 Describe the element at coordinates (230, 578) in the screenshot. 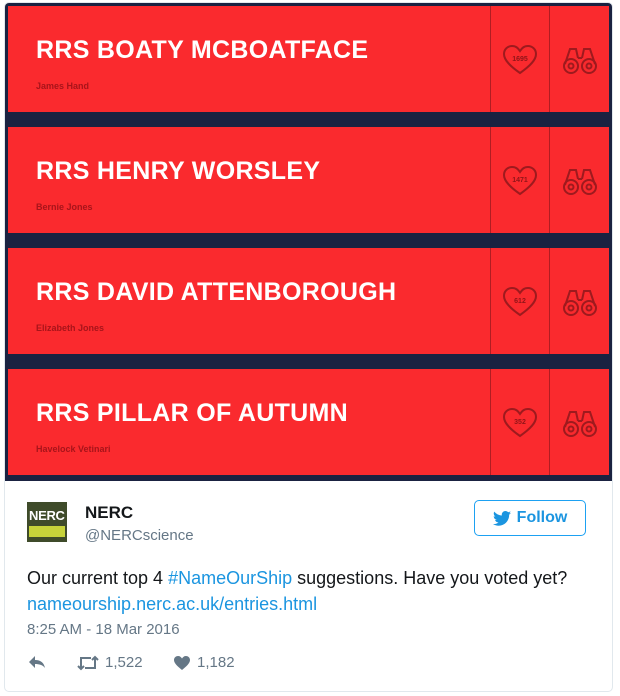

I see `hashtag-link: #NameOurShip` at that location.